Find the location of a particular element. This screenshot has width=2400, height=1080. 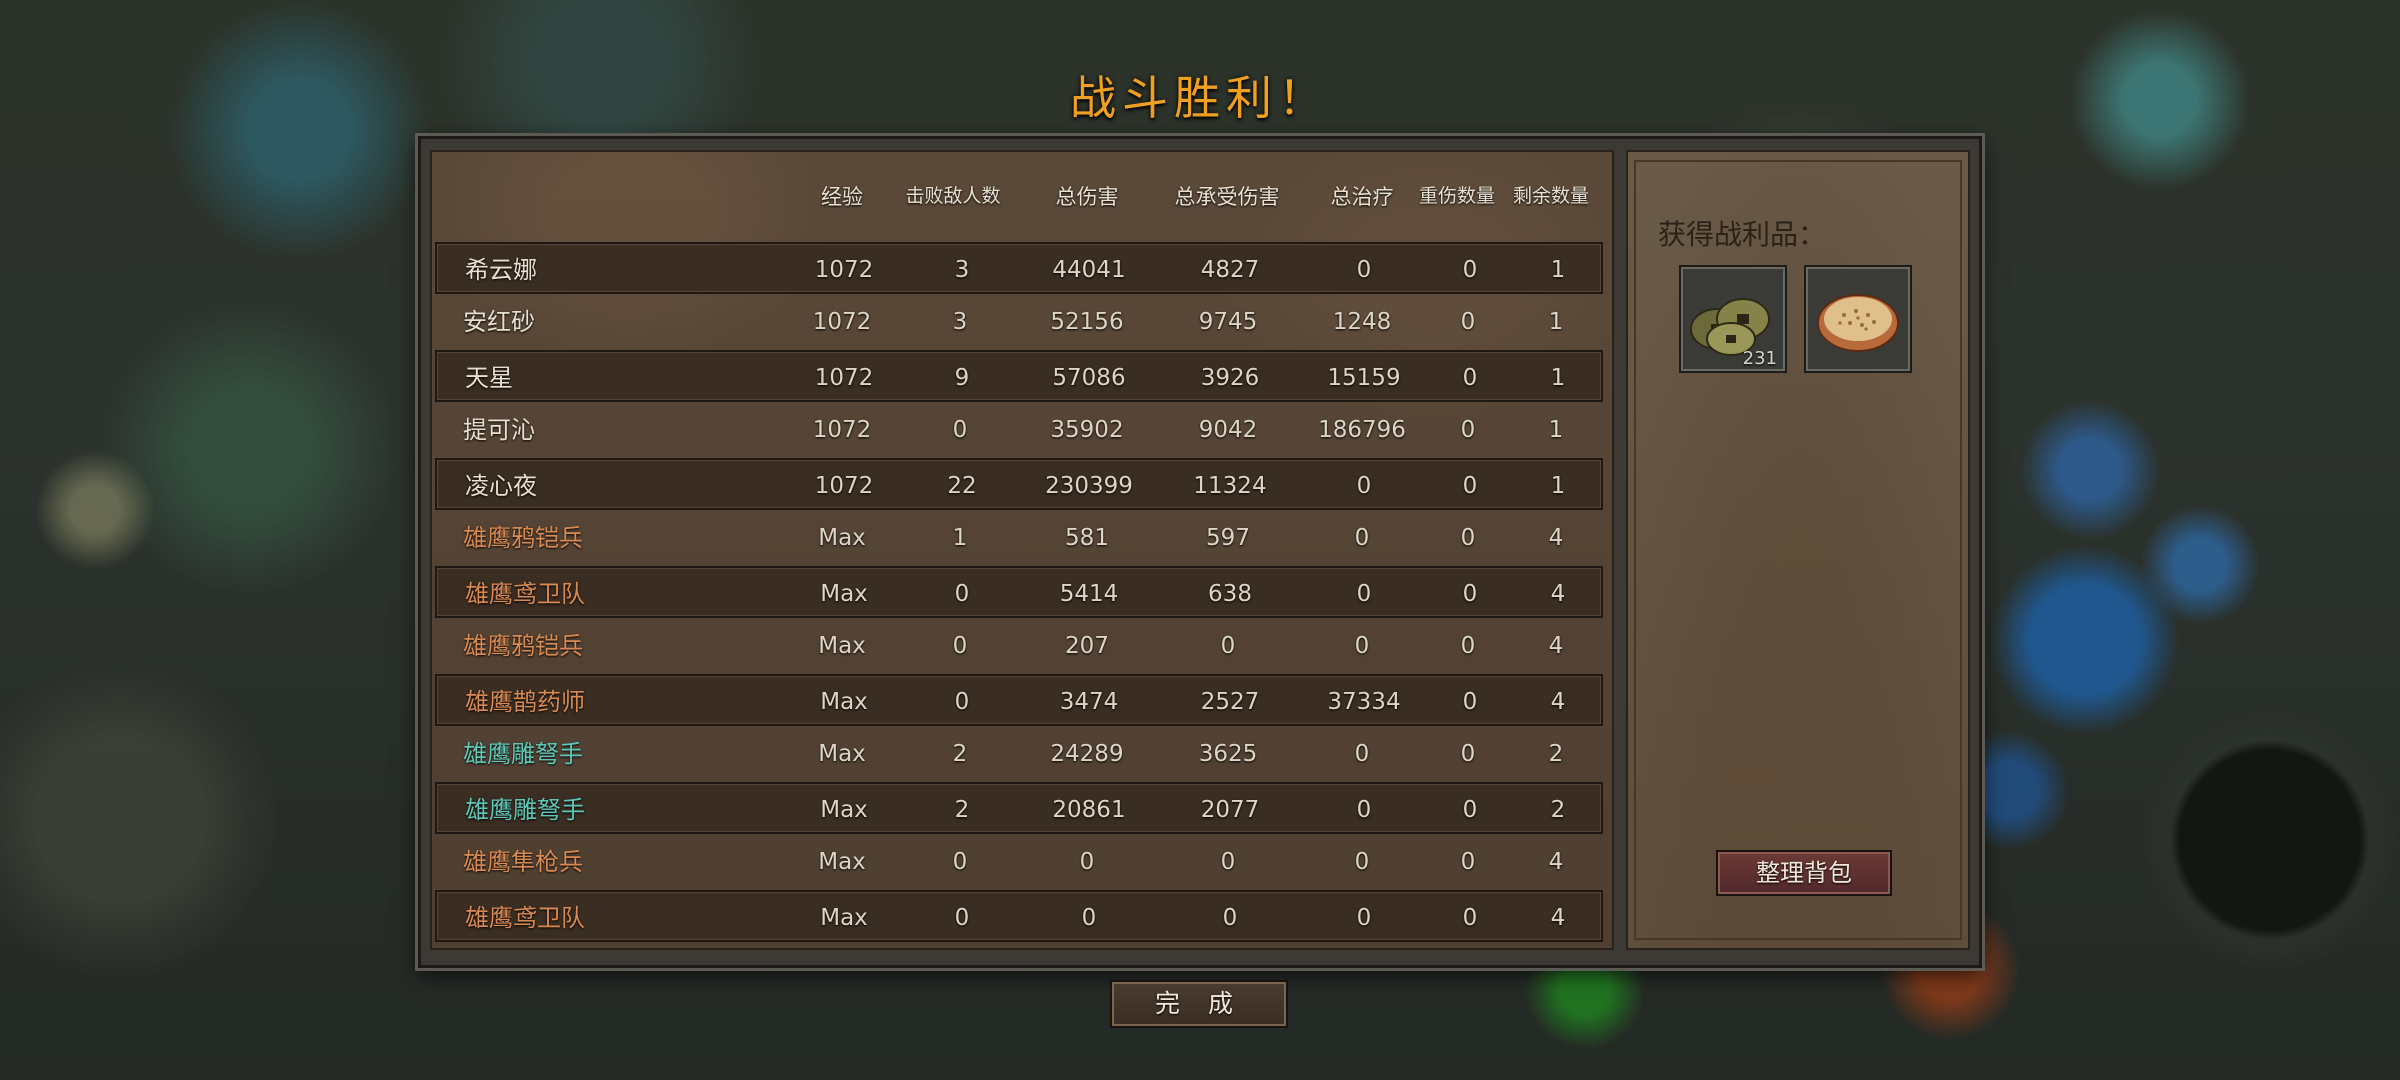

sort-inventory-button: 整理背包 is located at coordinates (1804, 873).